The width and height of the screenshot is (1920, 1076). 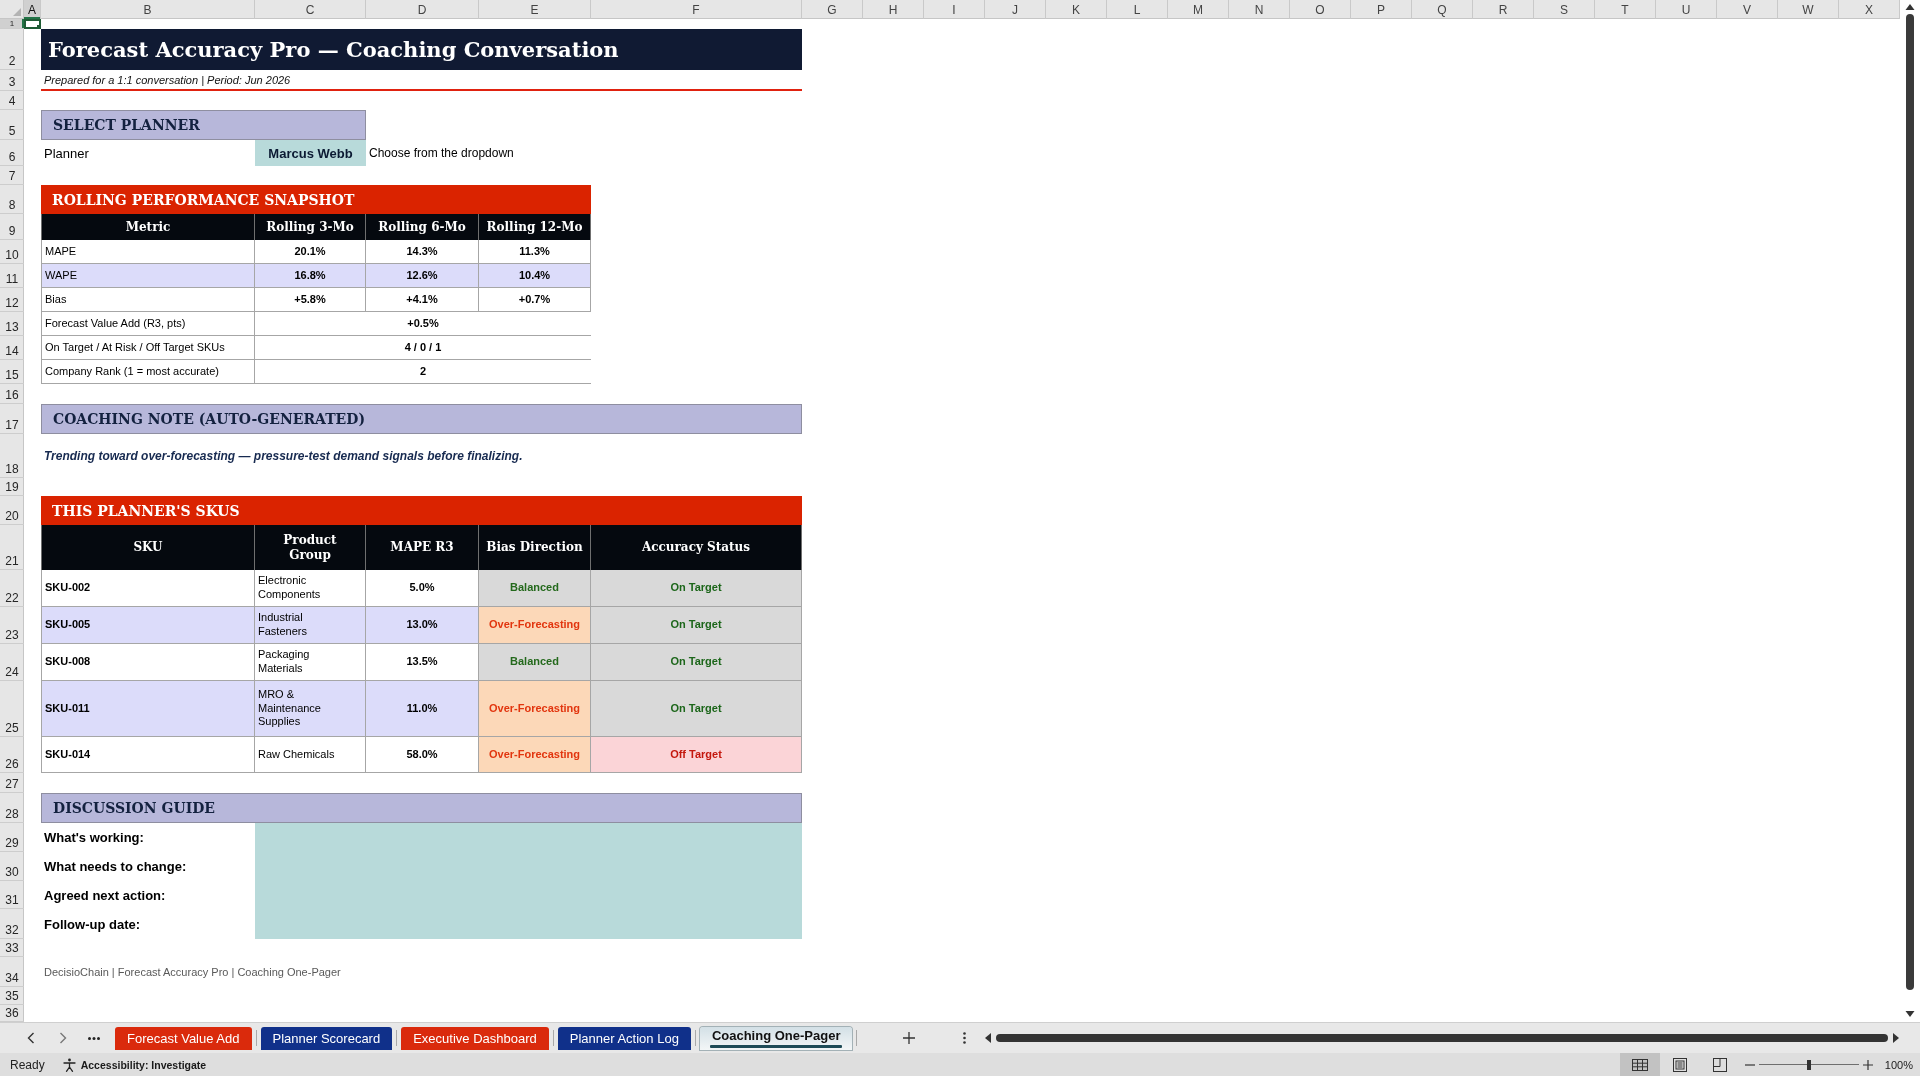 What do you see at coordinates (12, 49) in the screenshot?
I see `row-header: 2` at bounding box center [12, 49].